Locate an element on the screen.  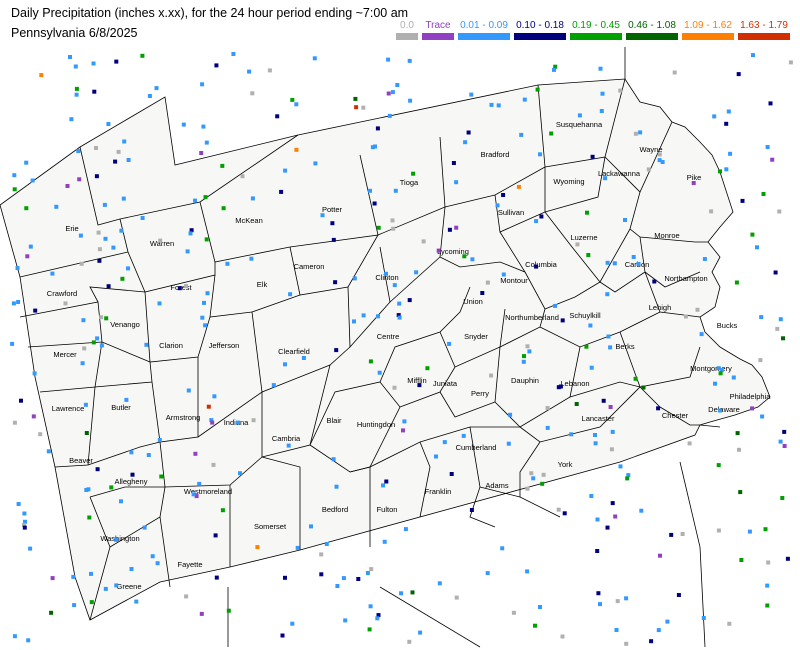
legend-item: 1.09 - 1.62 is located at coordinates (708, 30).